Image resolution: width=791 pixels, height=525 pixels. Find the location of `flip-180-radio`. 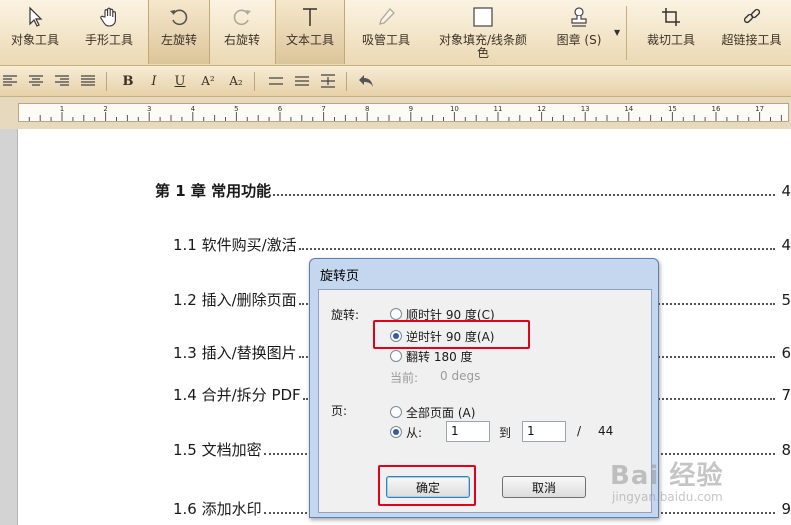

flip-180-radio is located at coordinates (396, 356).